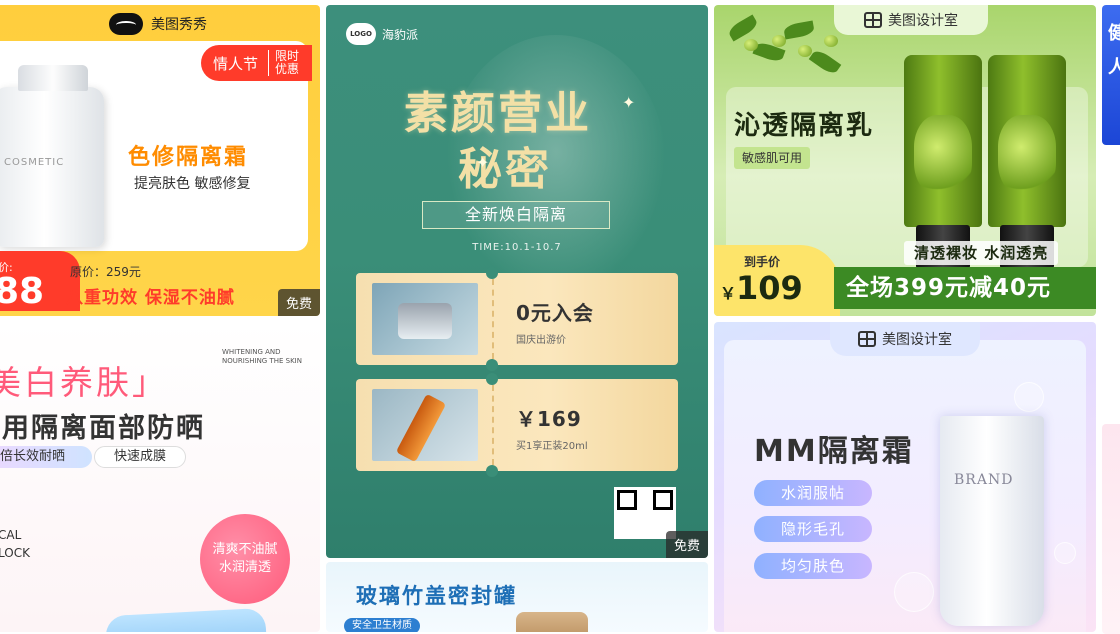  What do you see at coordinates (34, 162) in the screenshot?
I see `bottle-label: COSMETIC` at bounding box center [34, 162].